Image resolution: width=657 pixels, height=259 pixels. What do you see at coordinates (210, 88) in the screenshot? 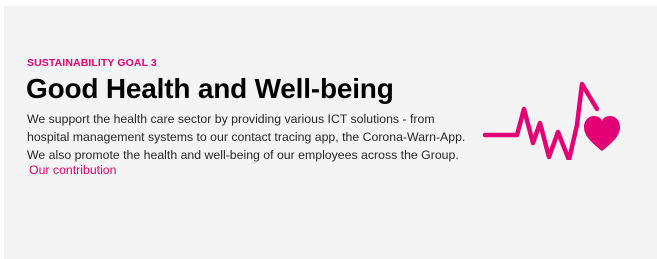
I see `goal-title: Good Health and Well-being` at bounding box center [210, 88].